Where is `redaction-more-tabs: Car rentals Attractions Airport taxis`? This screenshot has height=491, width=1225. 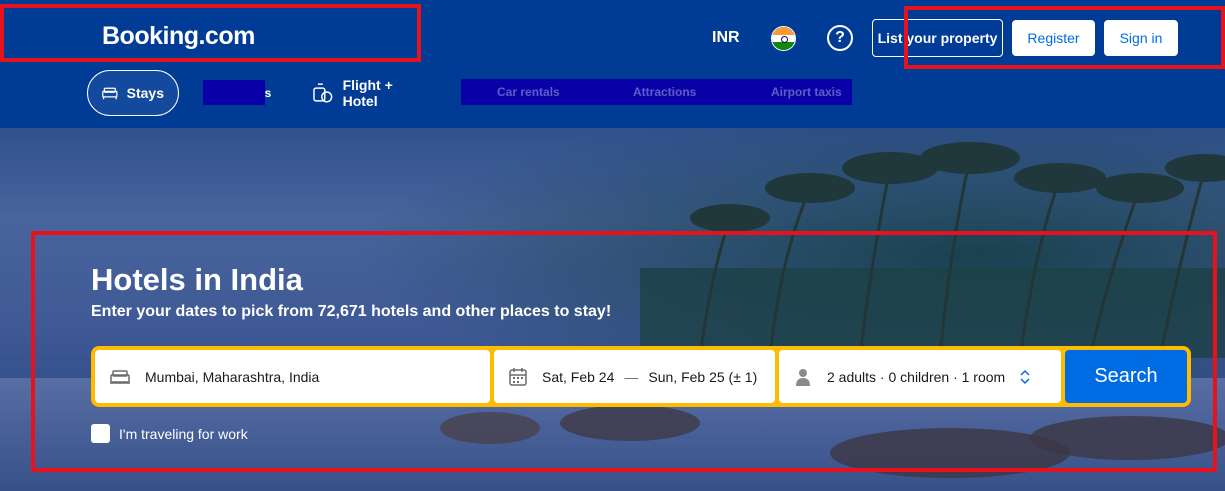 redaction-more-tabs: Car rentals Attractions Airport taxis is located at coordinates (656, 92).